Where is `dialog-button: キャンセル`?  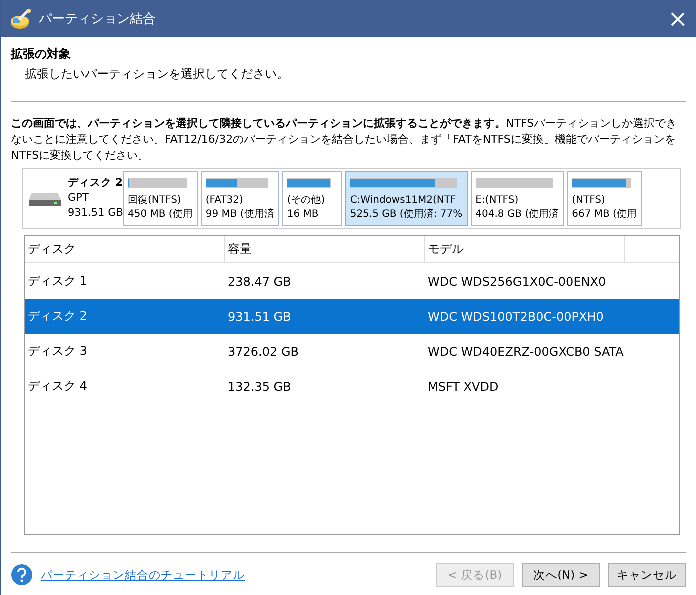 dialog-button: キャンセル is located at coordinates (647, 575).